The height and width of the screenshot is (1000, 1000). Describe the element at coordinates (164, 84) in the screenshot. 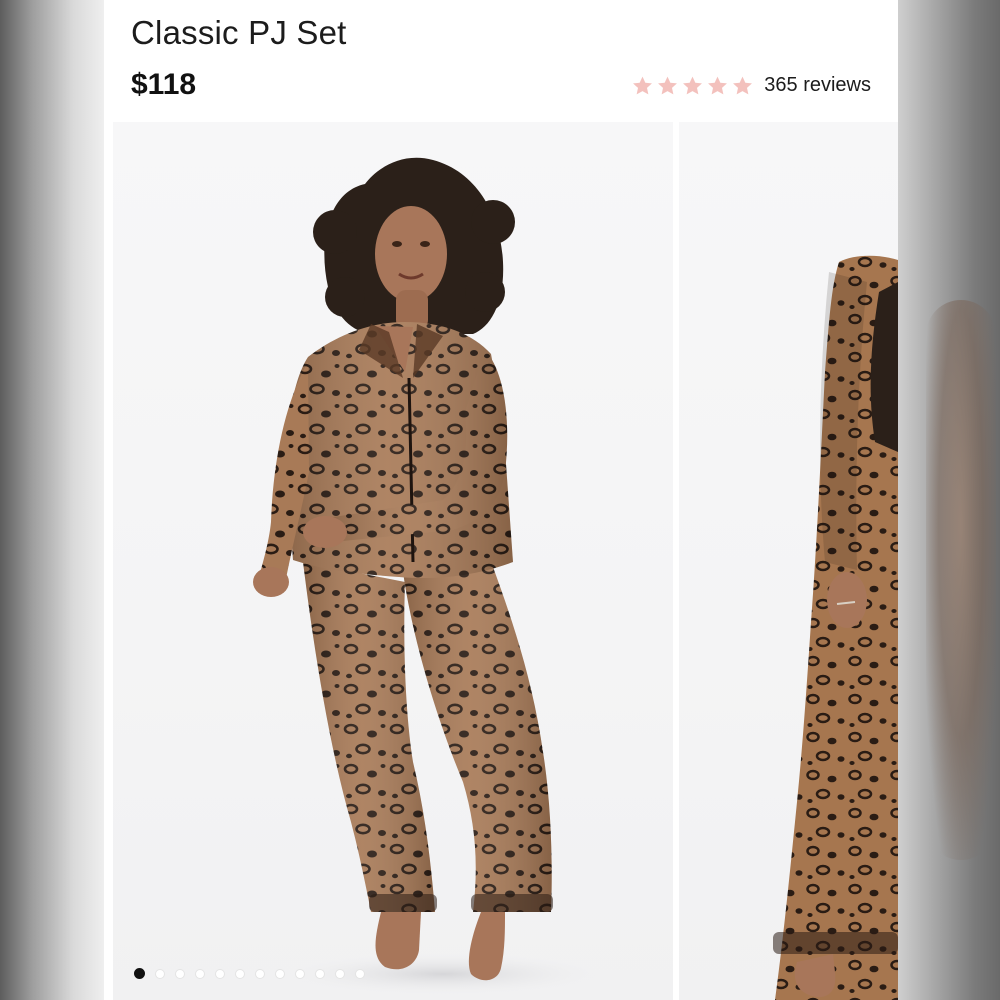

I see `product-price: $118` at that location.